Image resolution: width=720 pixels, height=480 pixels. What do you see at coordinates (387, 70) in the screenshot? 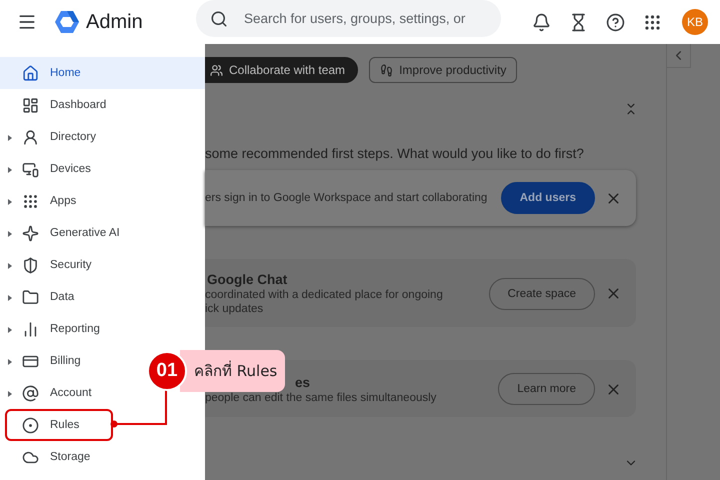
I see `shoe-icon` at bounding box center [387, 70].